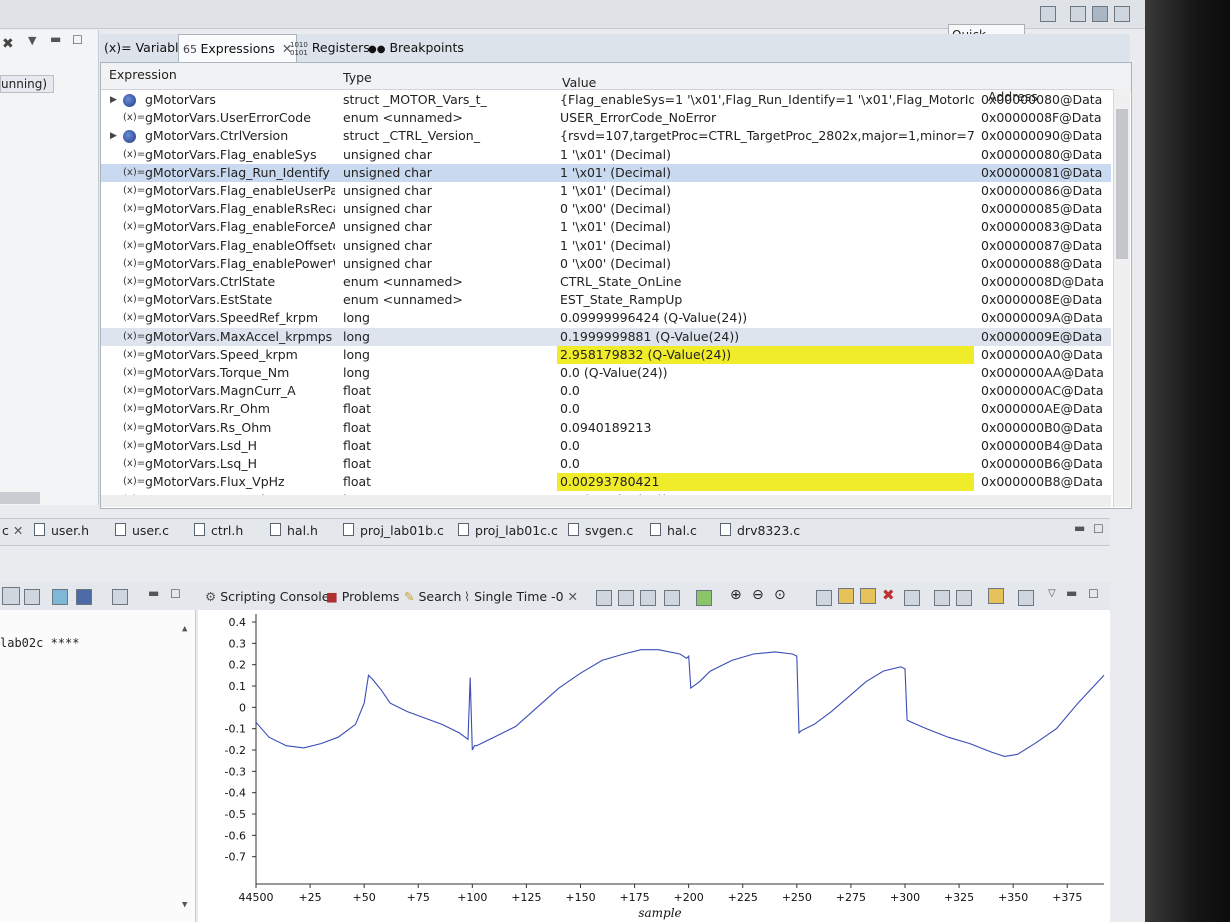  Describe the element at coordinates (240, 155) in the screenshot. I see `expression-cell: gMotorVars.Flag_enableSys` at that location.